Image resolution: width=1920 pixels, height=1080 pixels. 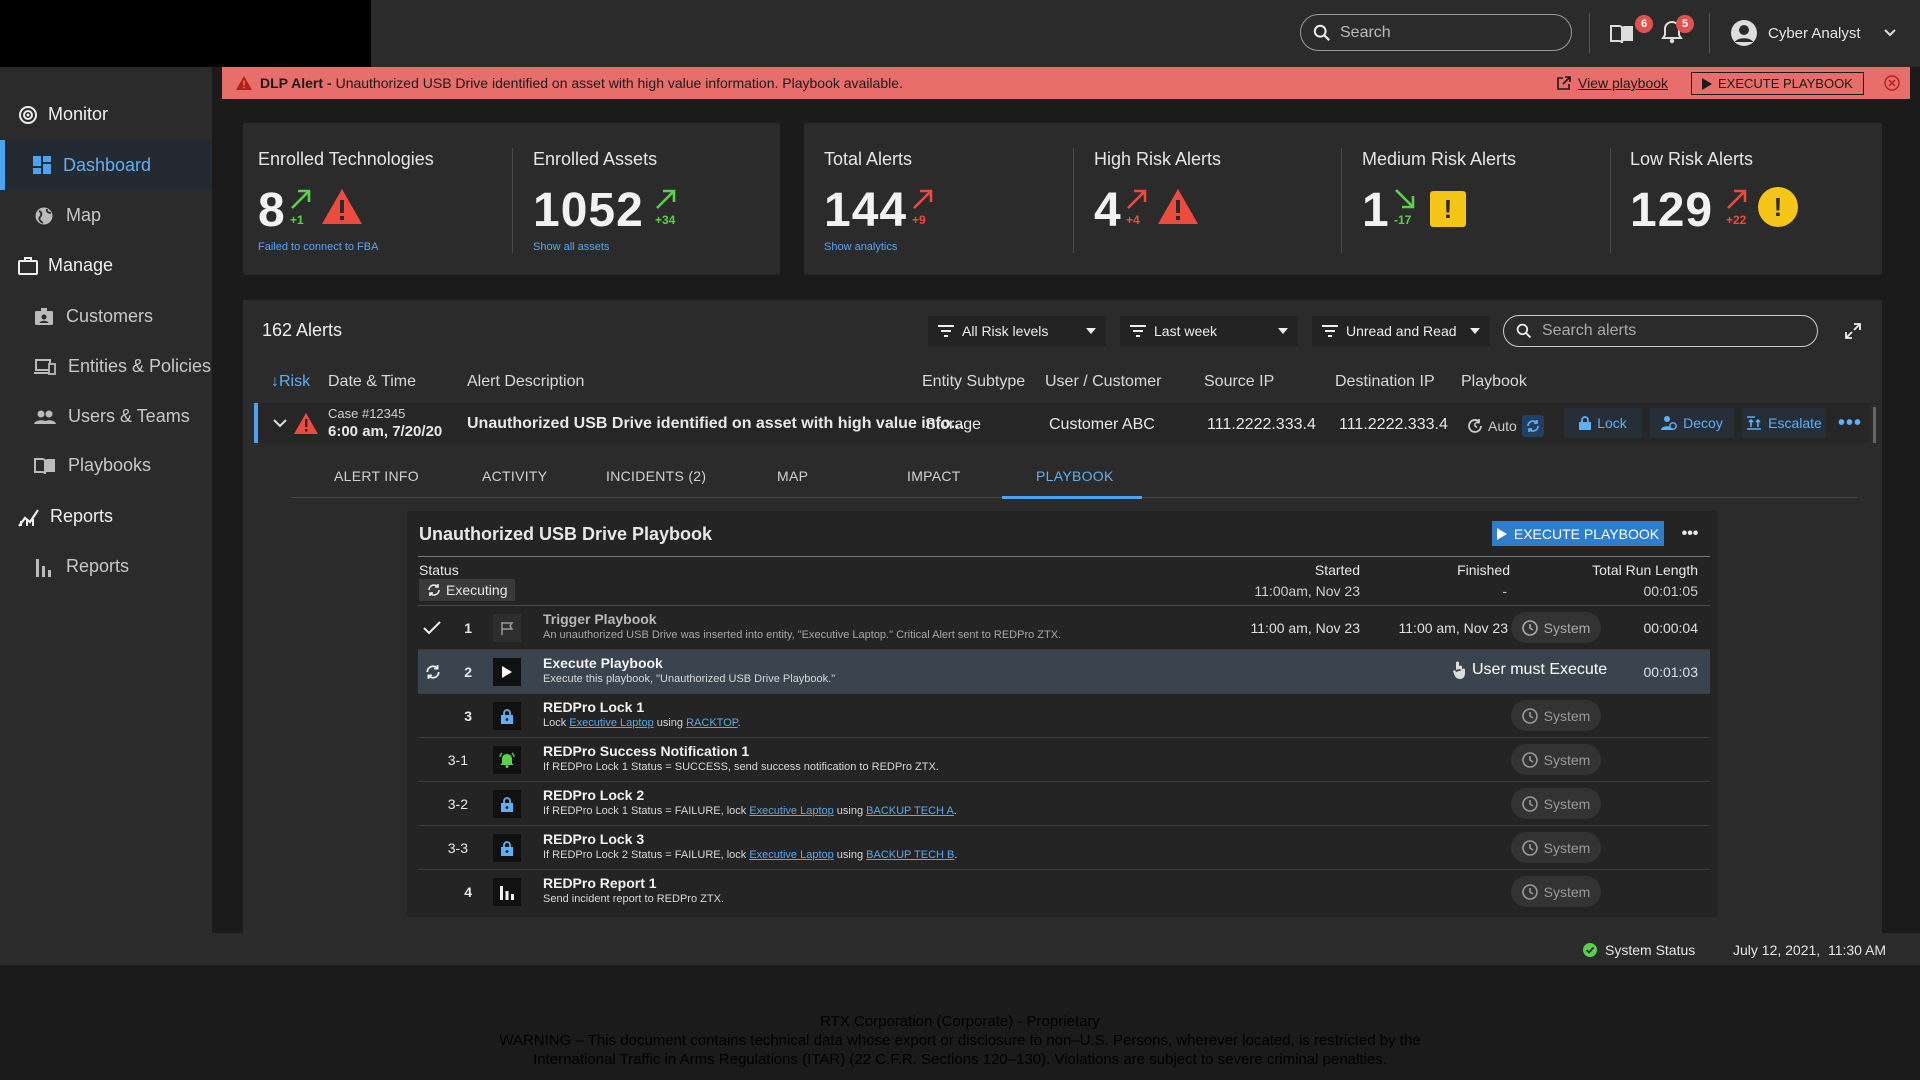 What do you see at coordinates (1639, 950) in the screenshot?
I see `system-status: System Status` at bounding box center [1639, 950].